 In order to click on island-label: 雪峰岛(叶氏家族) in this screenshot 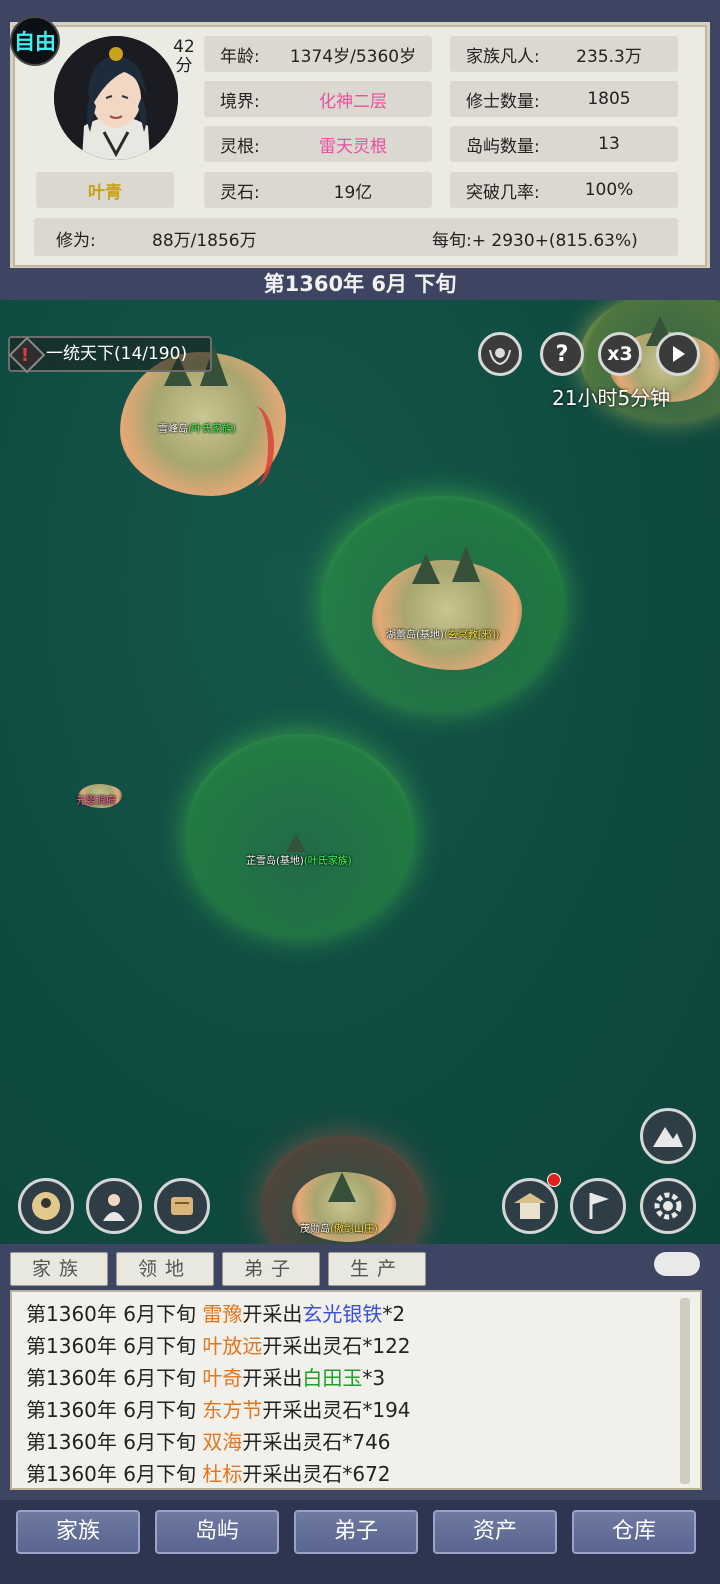, I will do `click(197, 429)`.